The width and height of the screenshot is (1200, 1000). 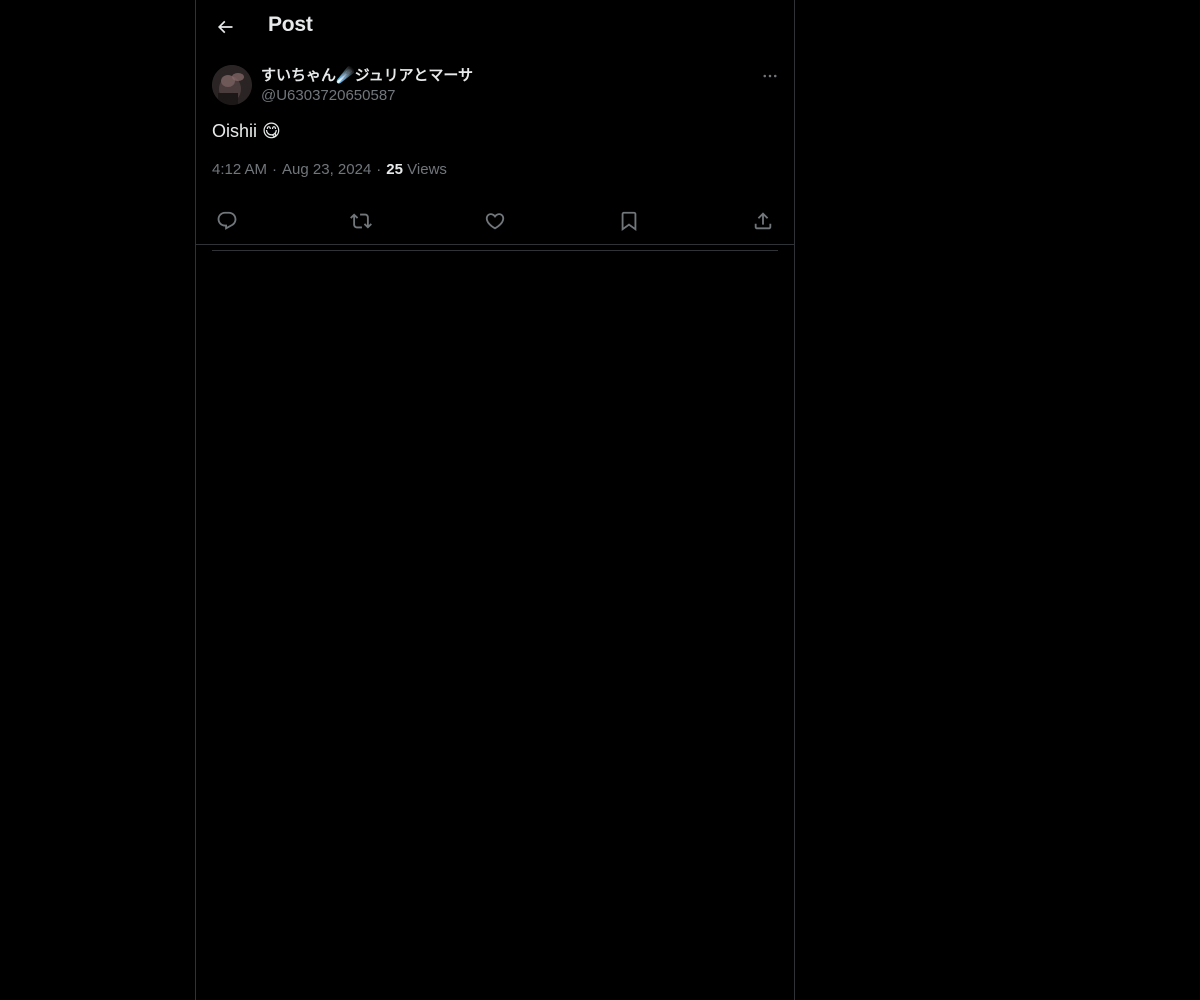 I want to click on more-icon, so click(x=770, y=76).